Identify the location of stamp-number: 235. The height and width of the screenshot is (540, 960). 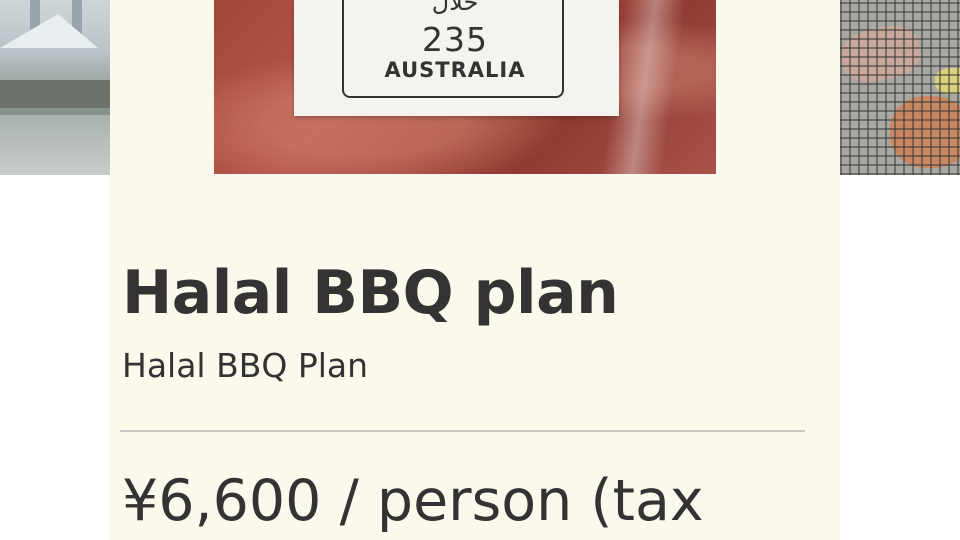
(455, 39).